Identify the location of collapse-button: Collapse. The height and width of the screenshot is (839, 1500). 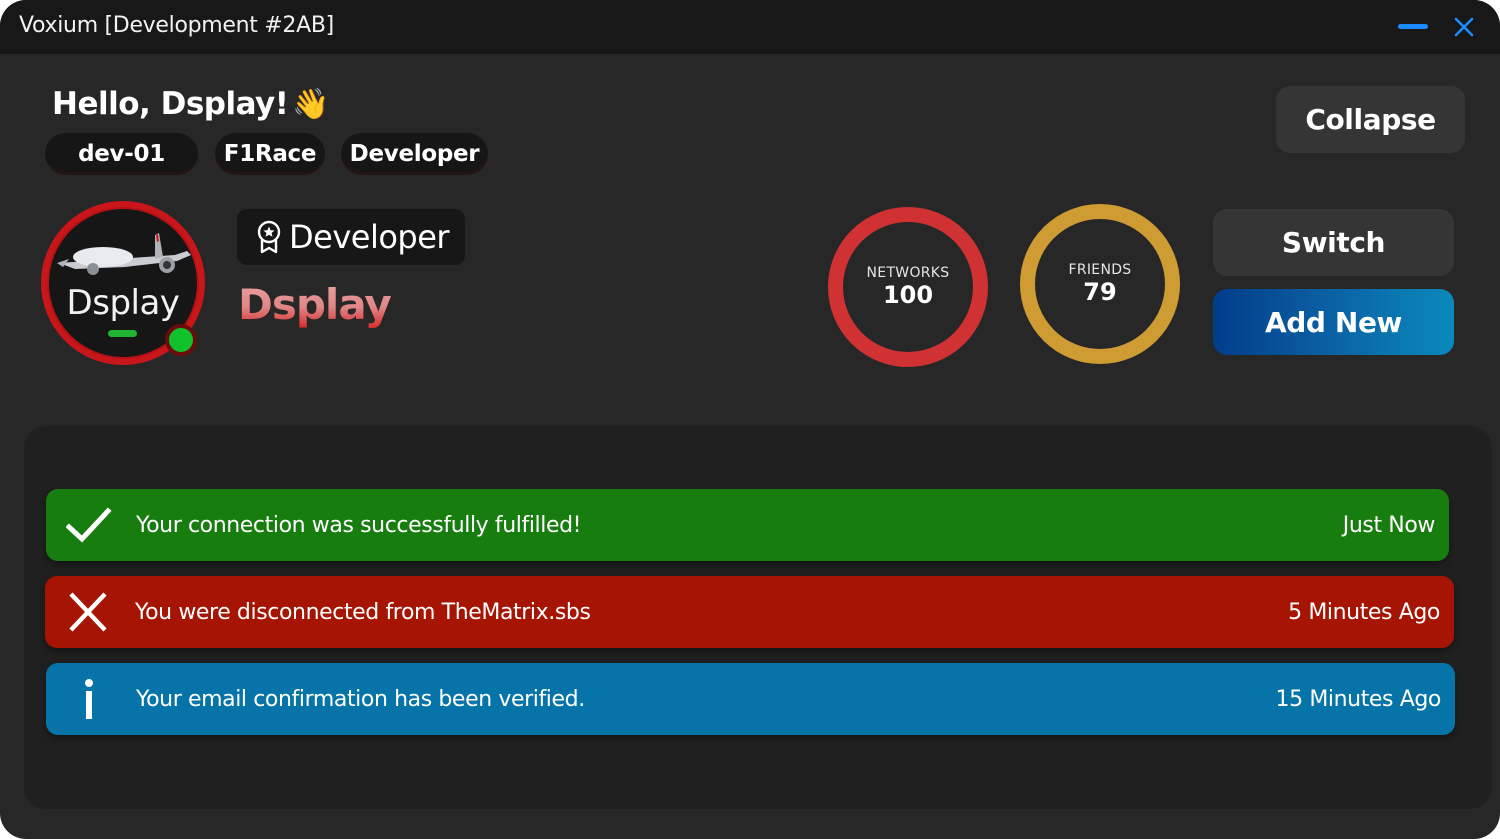
(1370, 119).